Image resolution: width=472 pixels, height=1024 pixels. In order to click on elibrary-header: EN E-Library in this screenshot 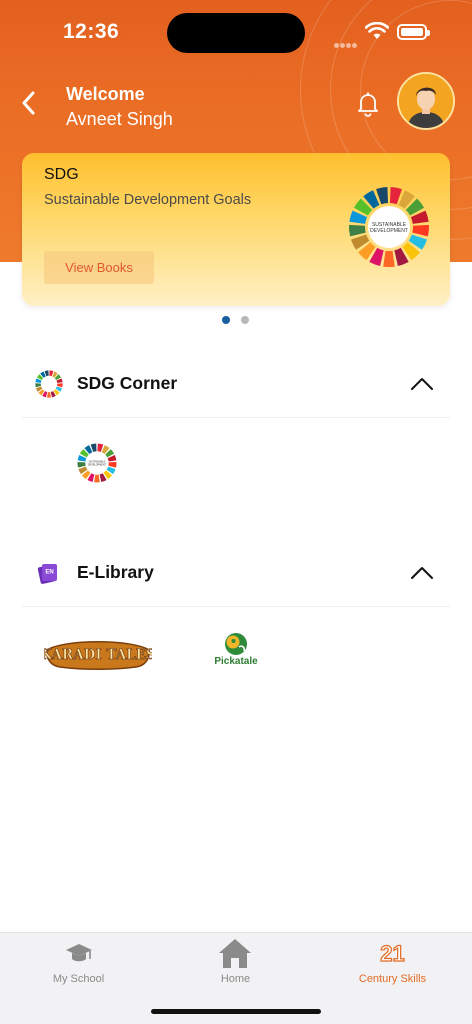, I will do `click(236, 574)`.